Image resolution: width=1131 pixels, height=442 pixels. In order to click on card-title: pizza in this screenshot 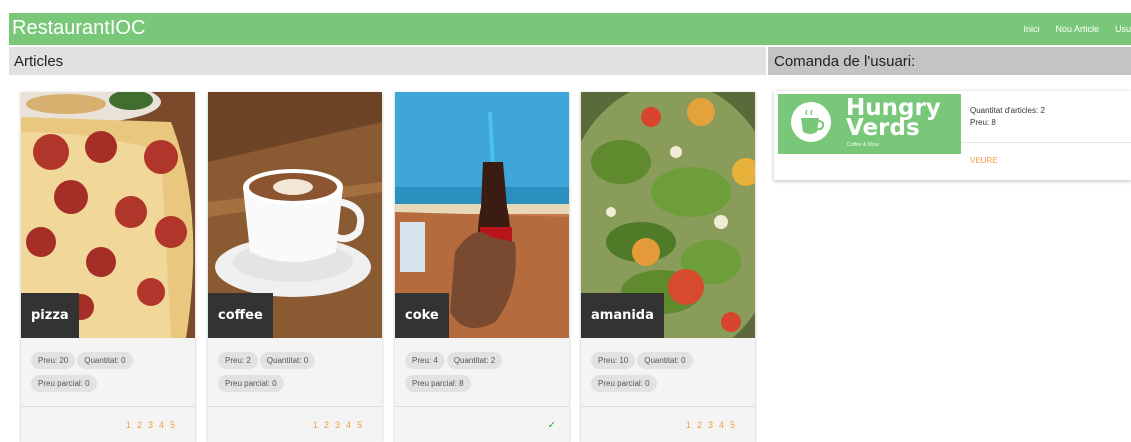, I will do `click(50, 315)`.